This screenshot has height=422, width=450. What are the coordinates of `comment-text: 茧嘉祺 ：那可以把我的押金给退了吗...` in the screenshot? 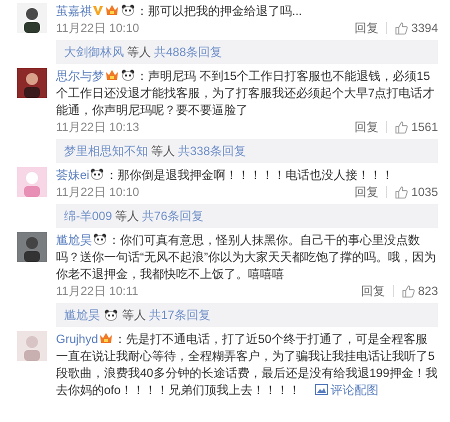 It's located at (180, 11).